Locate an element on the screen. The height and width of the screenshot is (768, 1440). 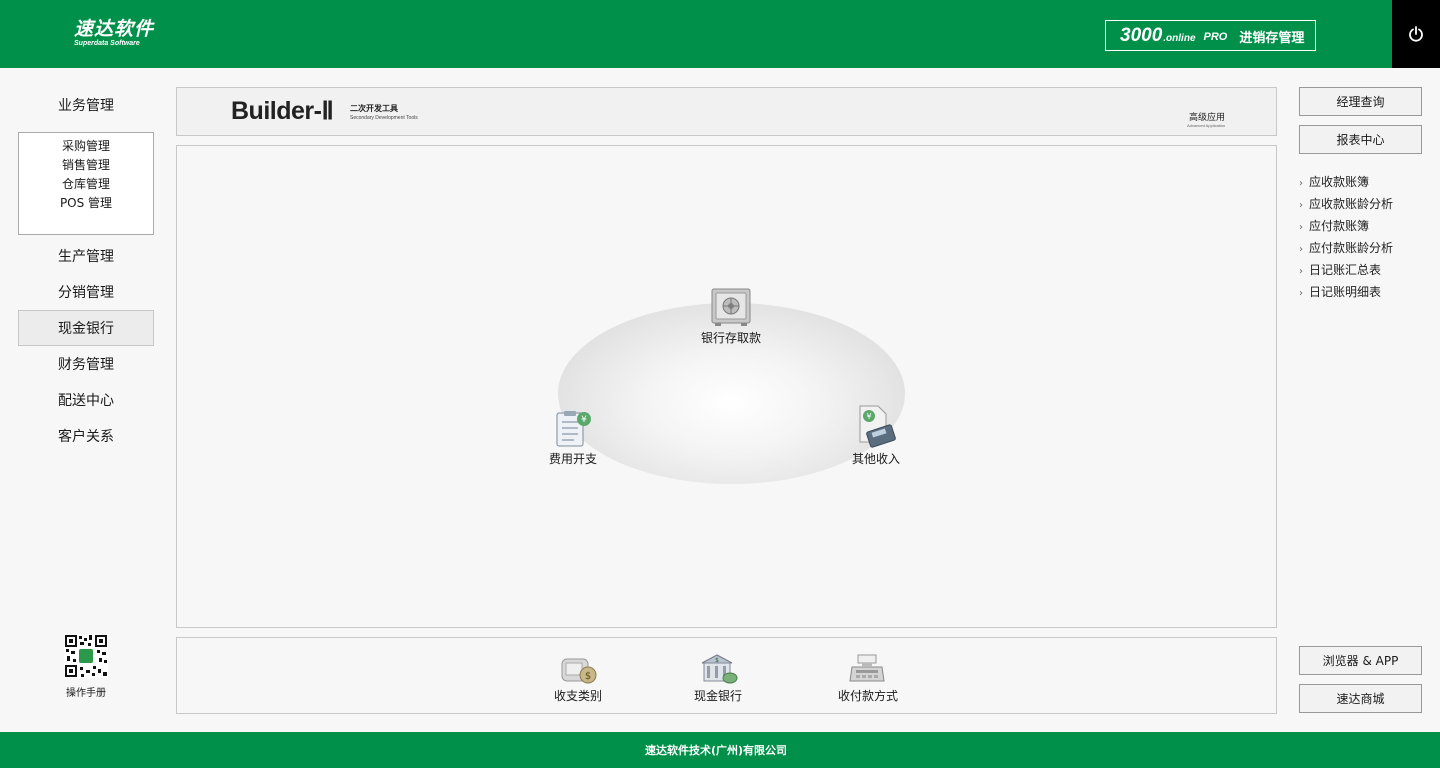
nav-production: 生产管理 is located at coordinates (86, 256).